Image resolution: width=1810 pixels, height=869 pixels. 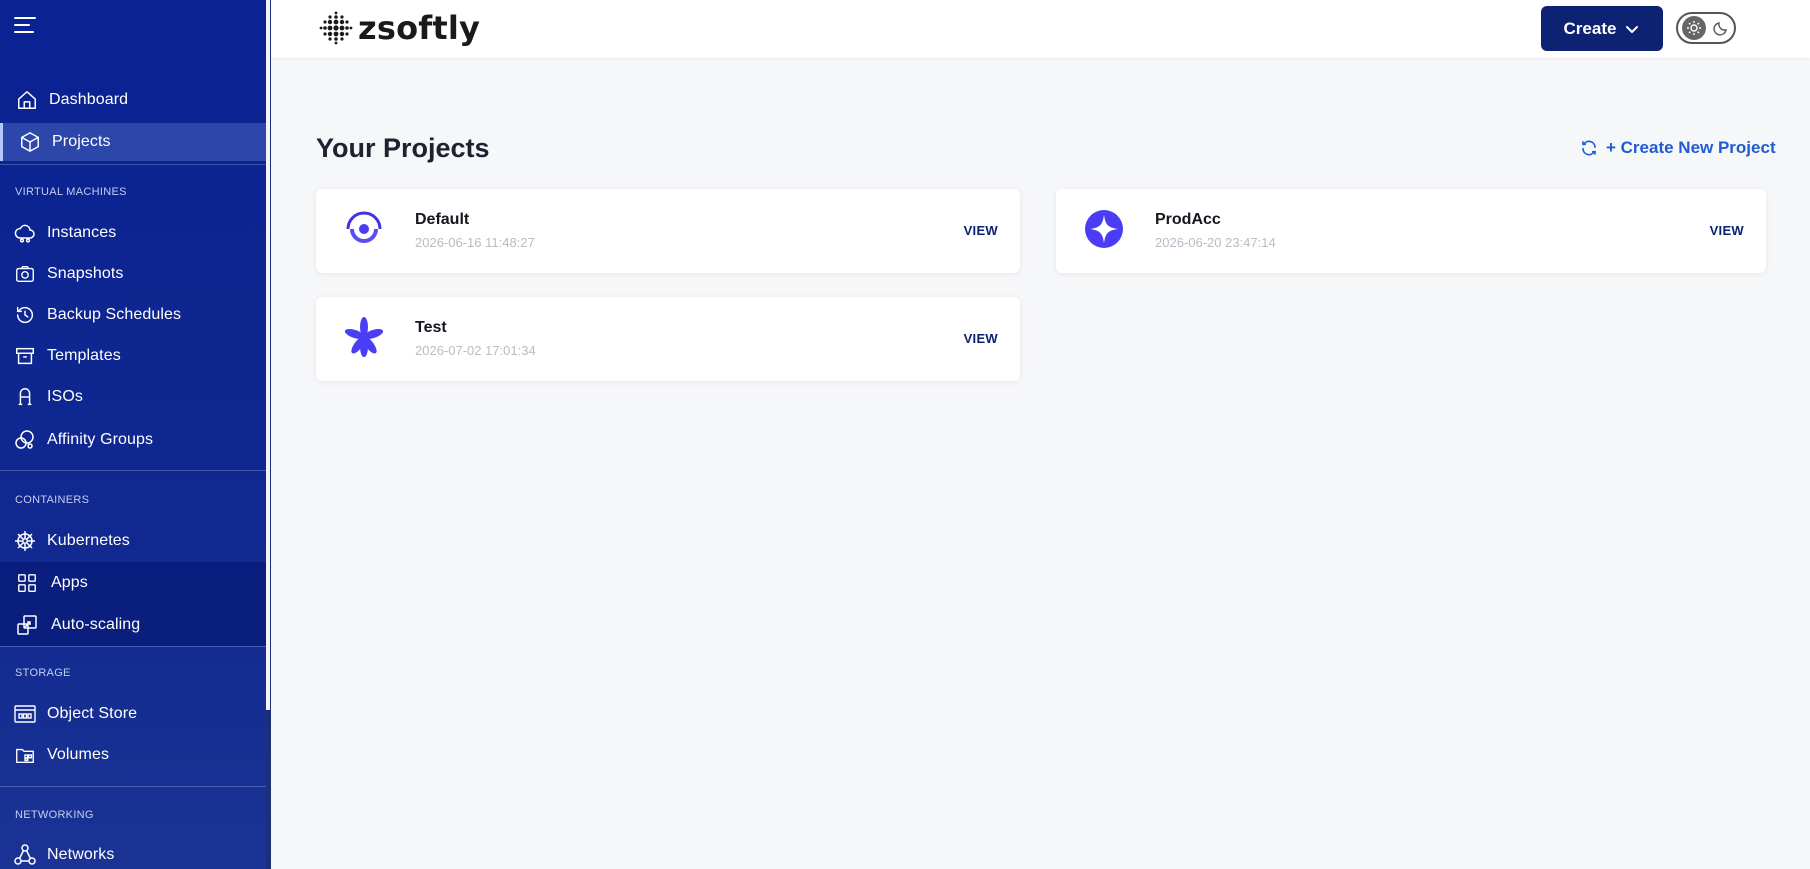 I want to click on network-icon, so click(x=25, y=855).